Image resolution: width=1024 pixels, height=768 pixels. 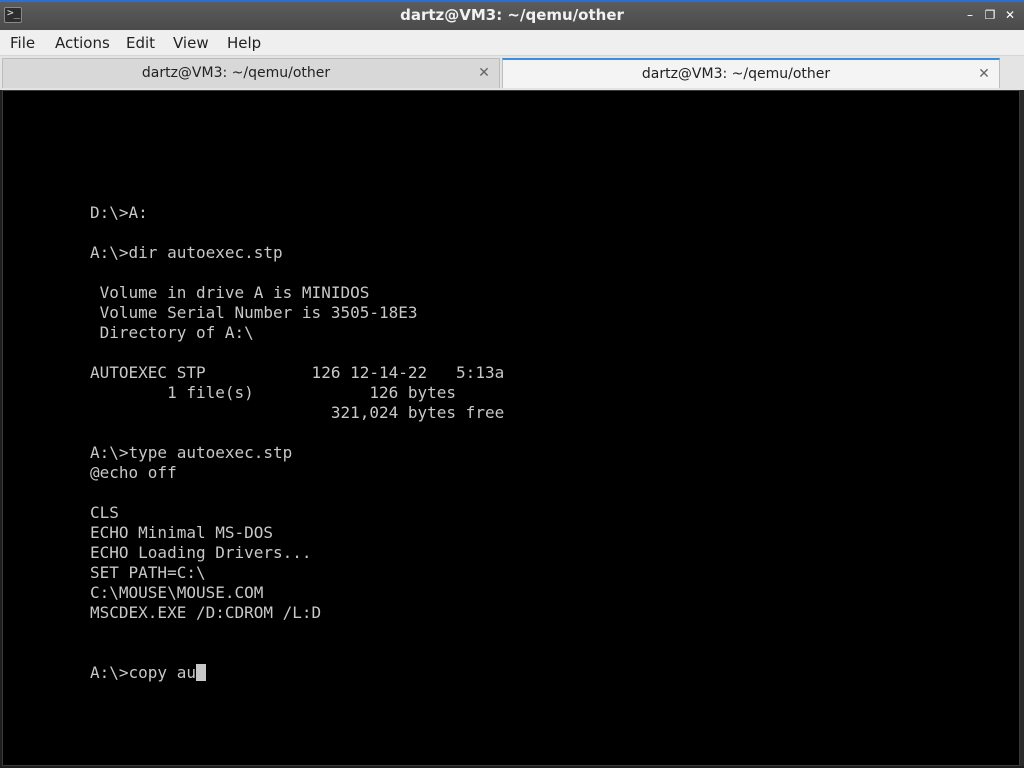 I want to click on title-bar: >_ dartz@VM3: ~/qemu/other – ❐ ✕, so click(x=512, y=15).